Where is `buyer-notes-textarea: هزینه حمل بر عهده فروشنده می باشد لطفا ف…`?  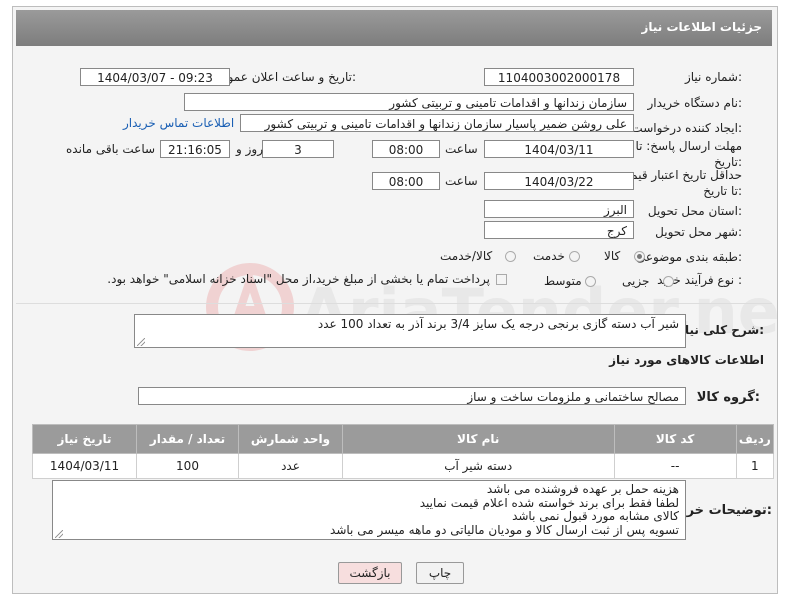
buyer-notes-textarea: هزینه حمل بر عهده فروشنده می باشد لطفا ف… is located at coordinates (369, 510).